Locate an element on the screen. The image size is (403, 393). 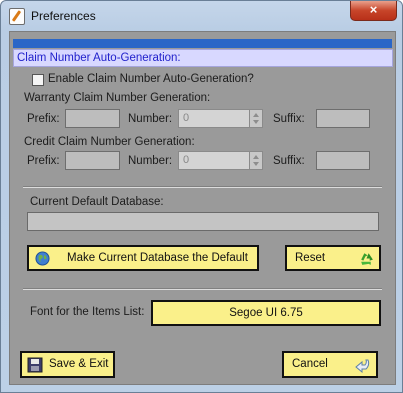
font-select-button: Segoe UI 6.75 is located at coordinates (266, 313).